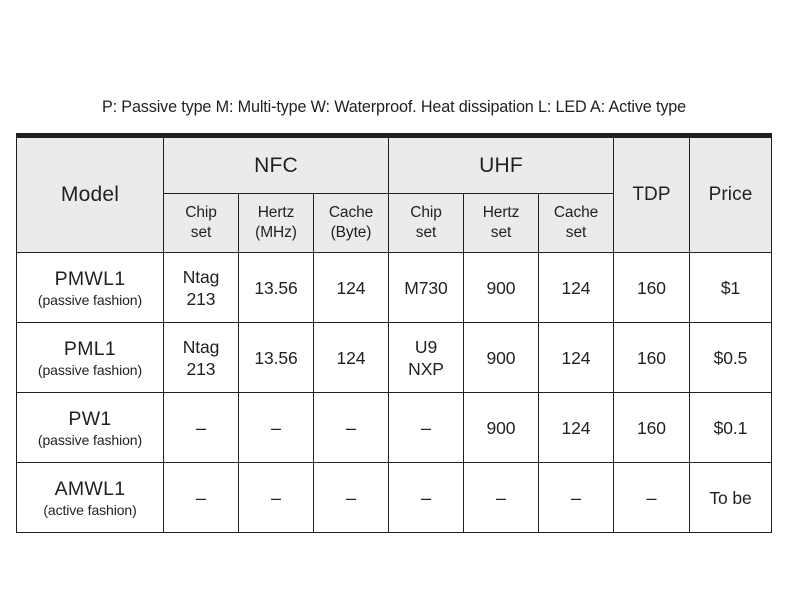 The height and width of the screenshot is (600, 800). I want to click on cell-uhf-chipset: U9 NXP, so click(426, 357).